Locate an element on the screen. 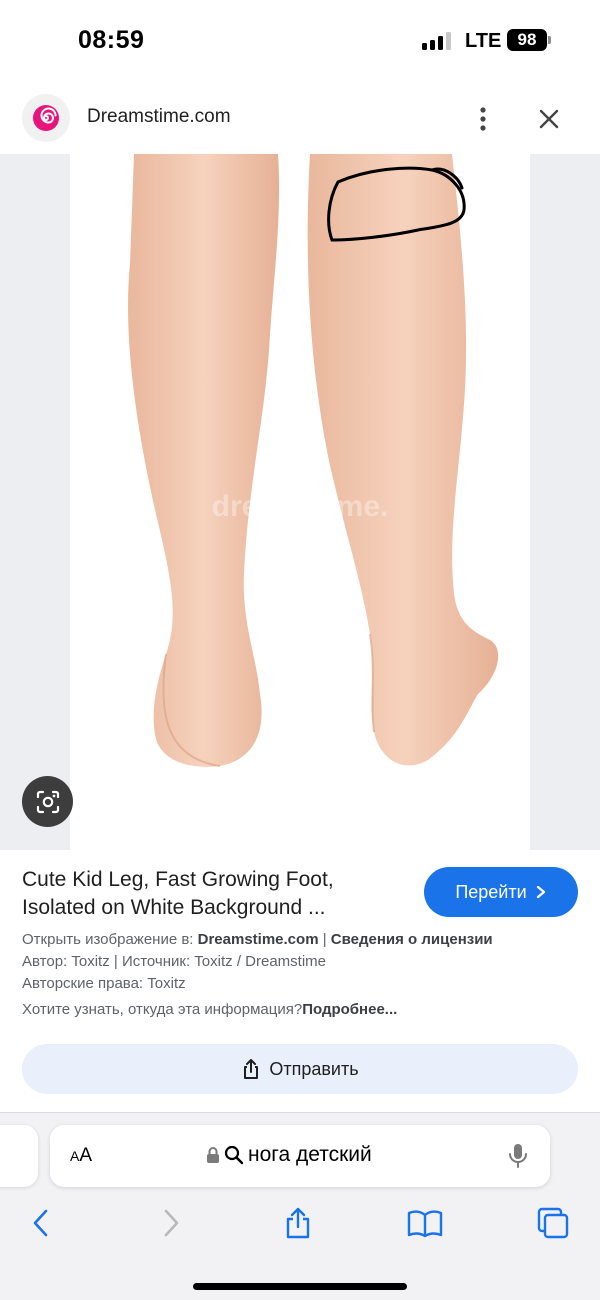 Image resolution: width=600 pixels, height=1300 pixels. share-label: Отправить is located at coordinates (314, 1068).